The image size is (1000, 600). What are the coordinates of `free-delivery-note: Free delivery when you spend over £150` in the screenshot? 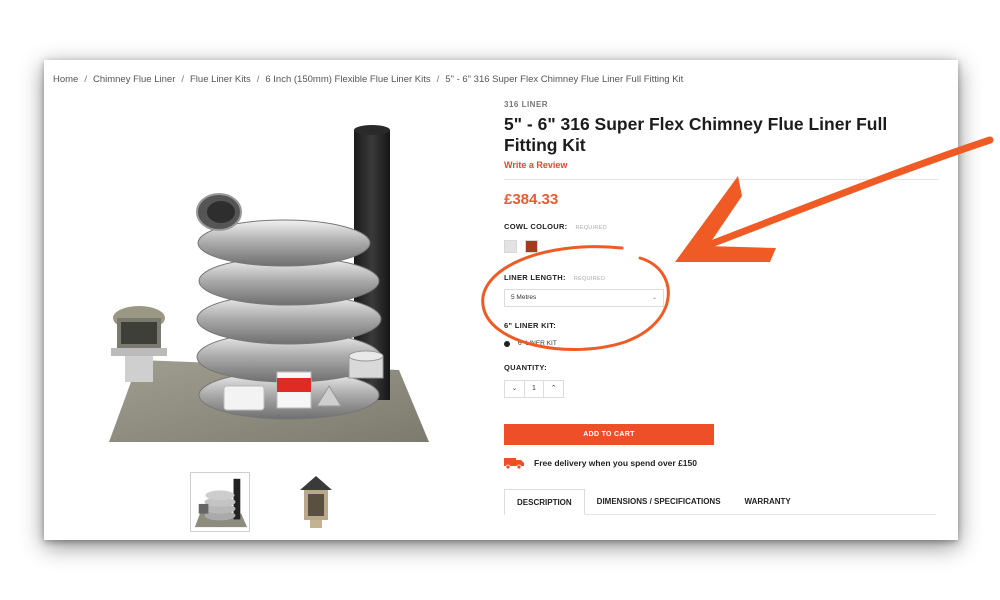 It's located at (721, 463).